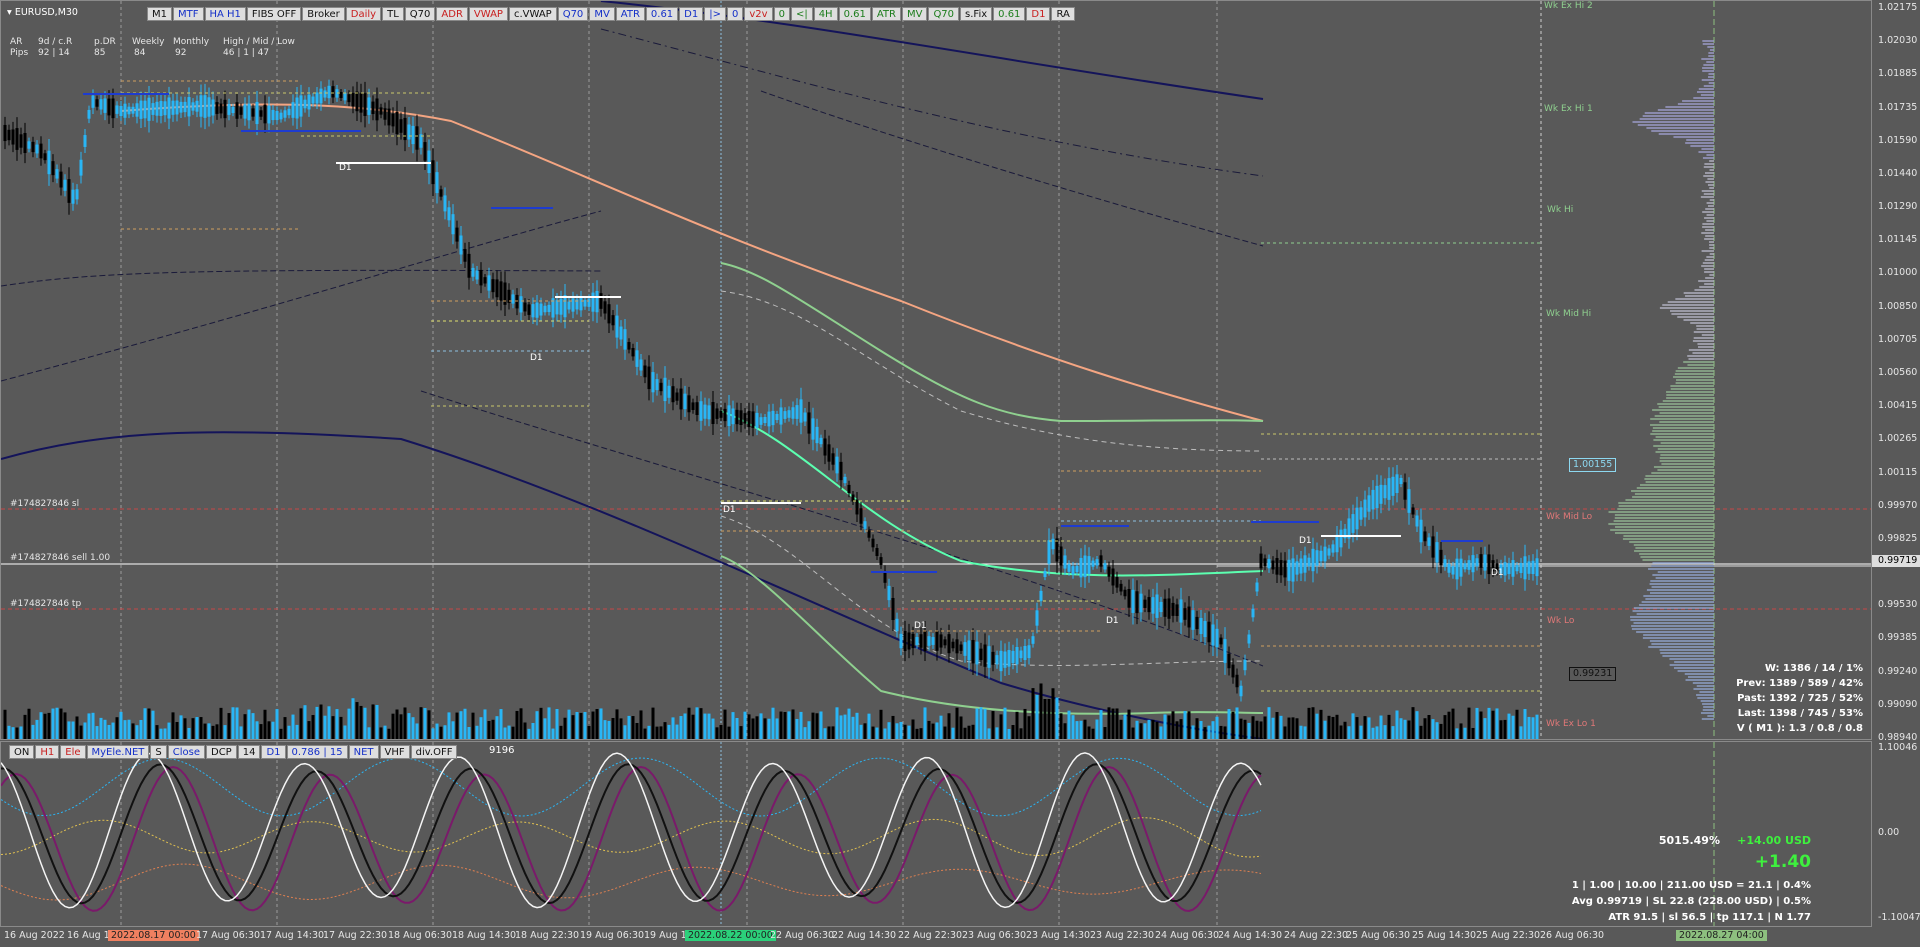  What do you see at coordinates (47, 752) in the screenshot?
I see `toolbar-button: H1` at bounding box center [47, 752].